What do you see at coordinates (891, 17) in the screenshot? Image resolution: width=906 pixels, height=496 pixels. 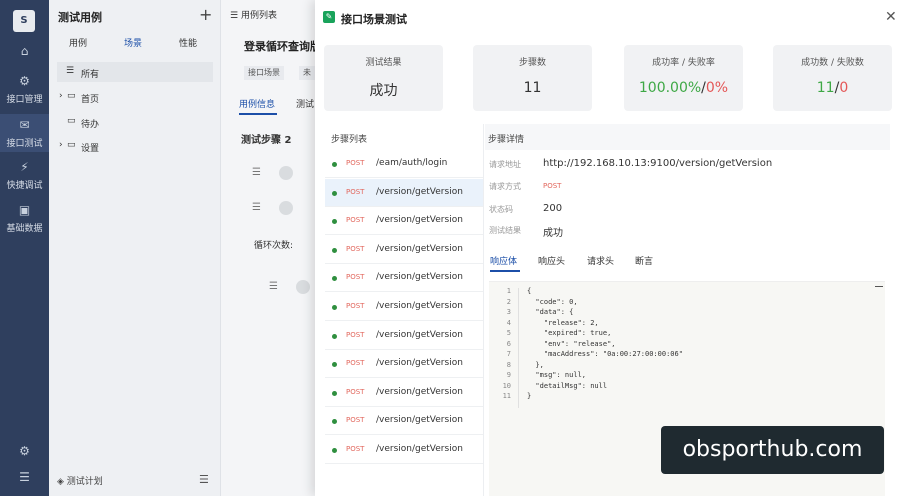 I see `close-icon: ✕` at bounding box center [891, 17].